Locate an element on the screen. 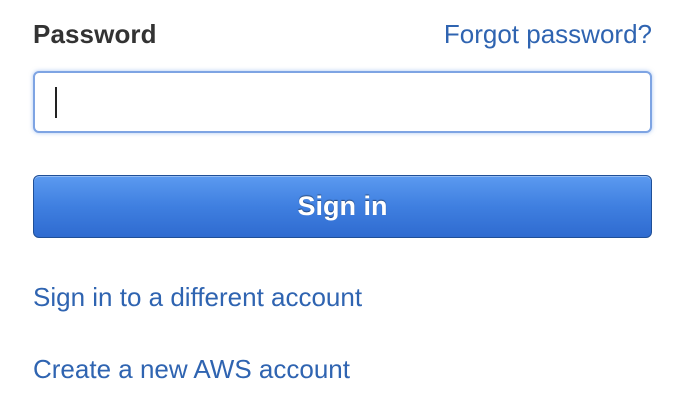  text-caret is located at coordinates (56, 102).